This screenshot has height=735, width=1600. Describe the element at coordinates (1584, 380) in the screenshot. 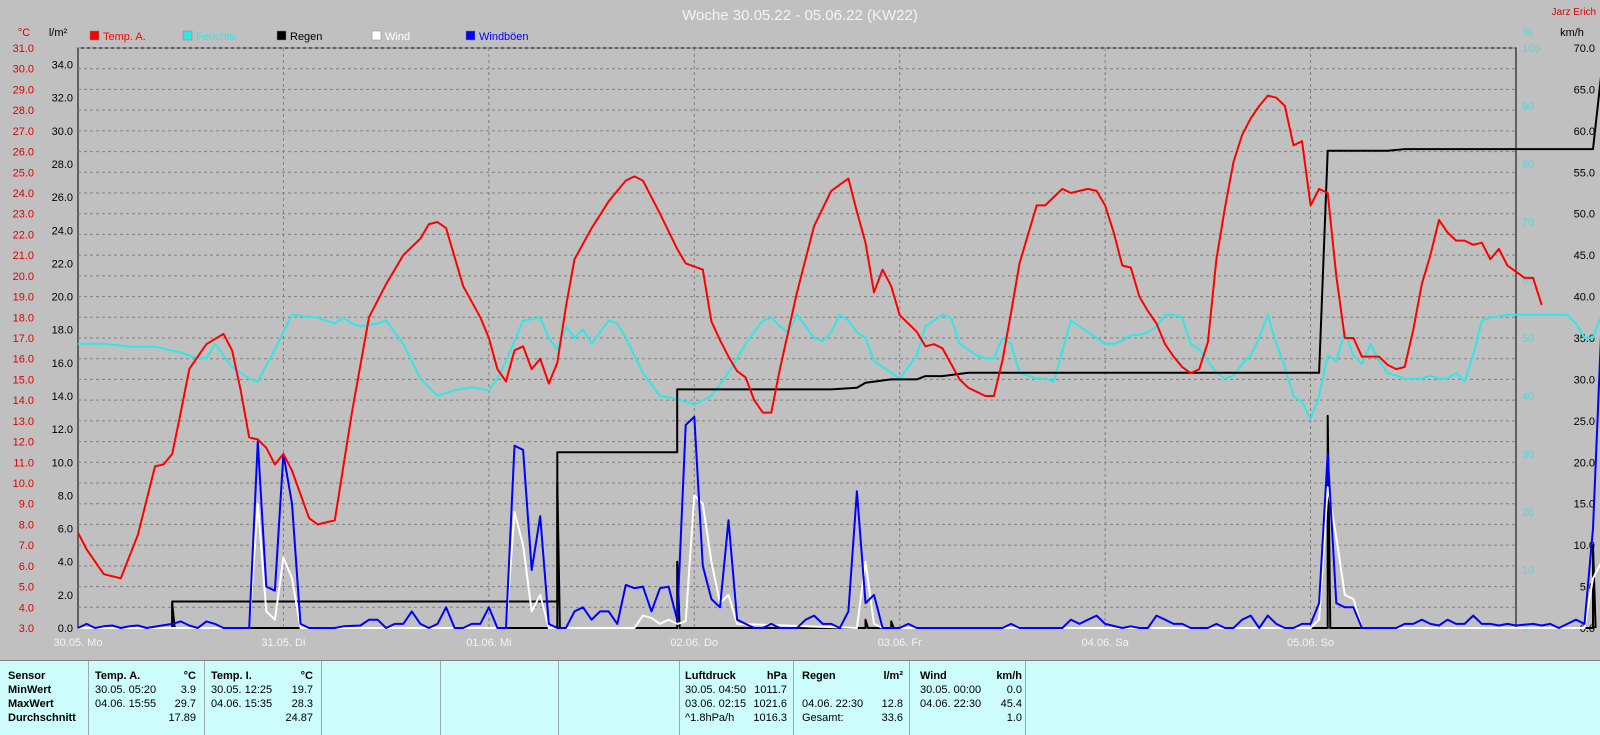

I see `wind-tick-label: 30.0` at that location.